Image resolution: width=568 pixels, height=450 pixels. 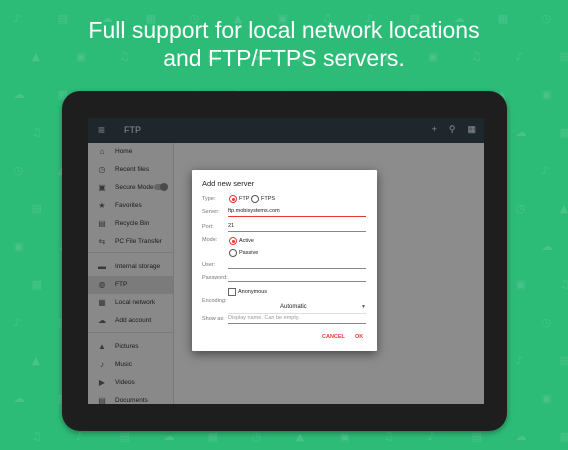 I want to click on password-label: Password:, so click(x=215, y=278).